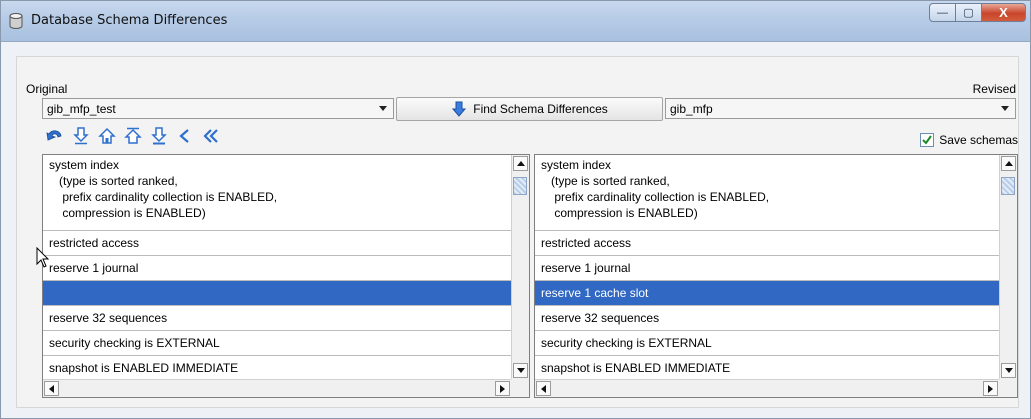 This screenshot has height=419, width=1031. Describe the element at coordinates (129, 20) in the screenshot. I see `window-title: Database Schema Differences` at that location.